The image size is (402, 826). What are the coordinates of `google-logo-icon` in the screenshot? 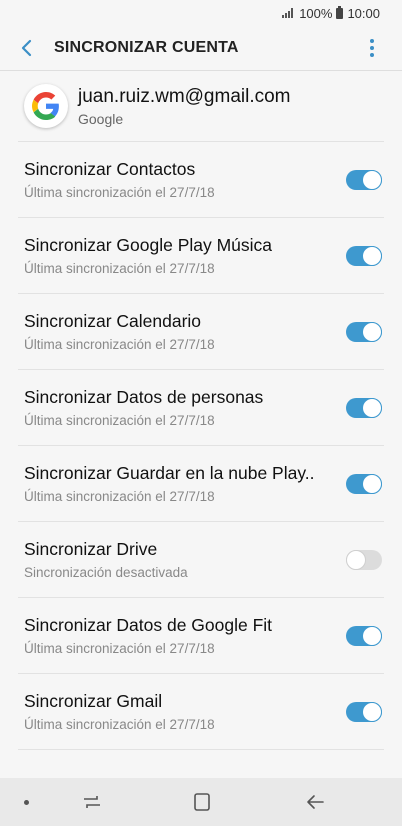 It's located at (45, 106).